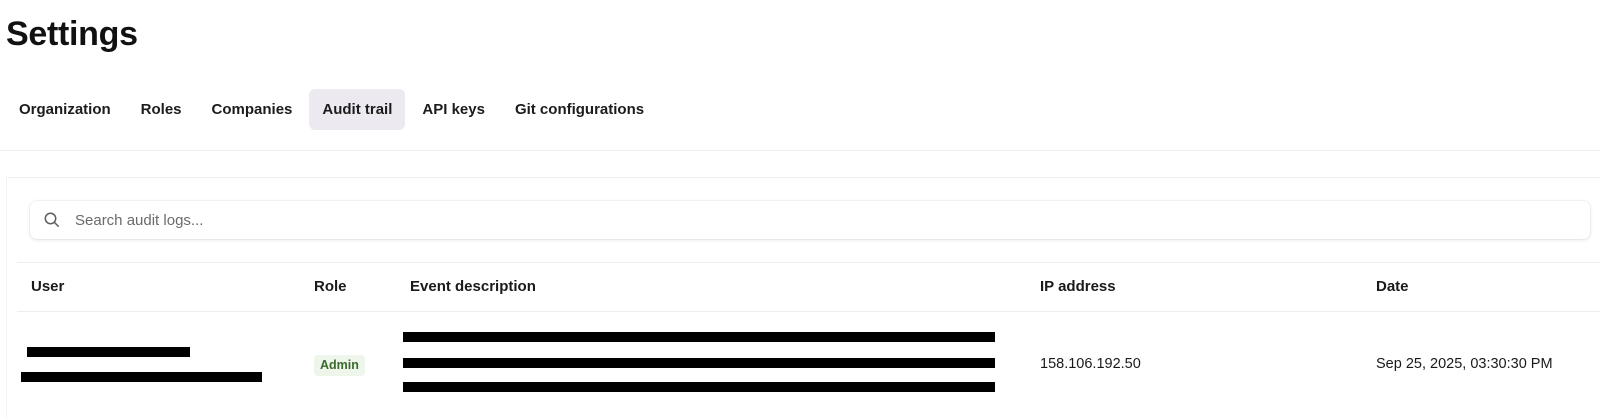 Image resolution: width=1600 pixels, height=418 pixels. I want to click on date-cell: Sep 25, 2025, 03:30:30 PM, so click(1464, 364).